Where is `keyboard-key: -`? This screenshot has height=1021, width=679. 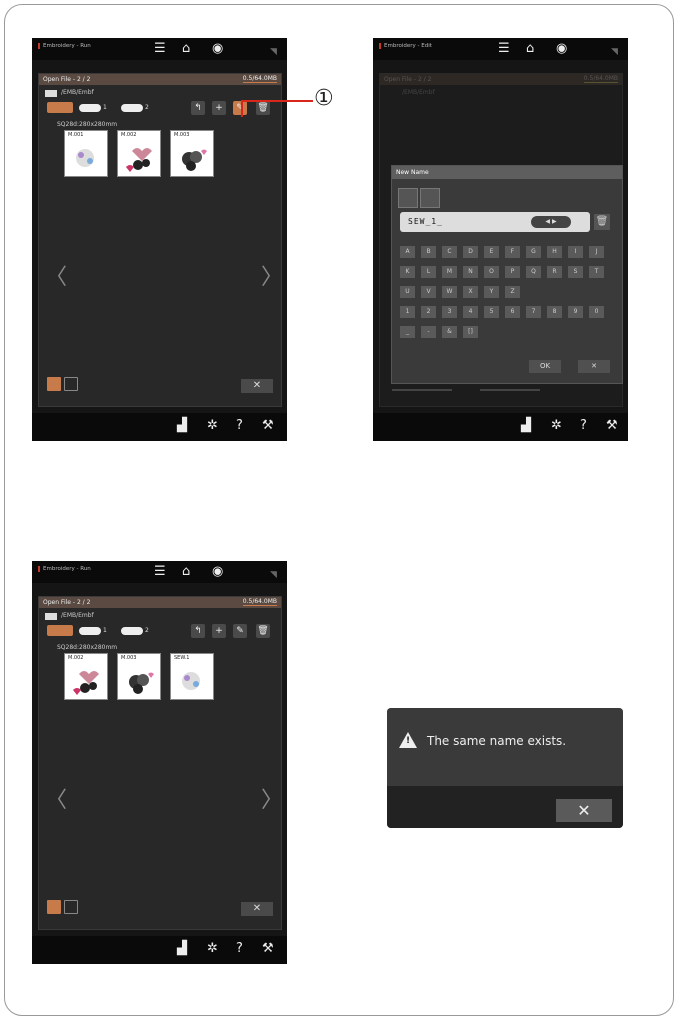
keyboard-key: - is located at coordinates (428, 332).